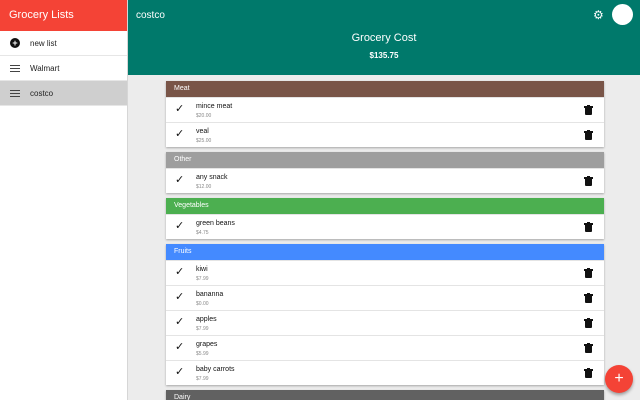 The image size is (640, 400). I want to click on item-name: bananna, so click(210, 294).